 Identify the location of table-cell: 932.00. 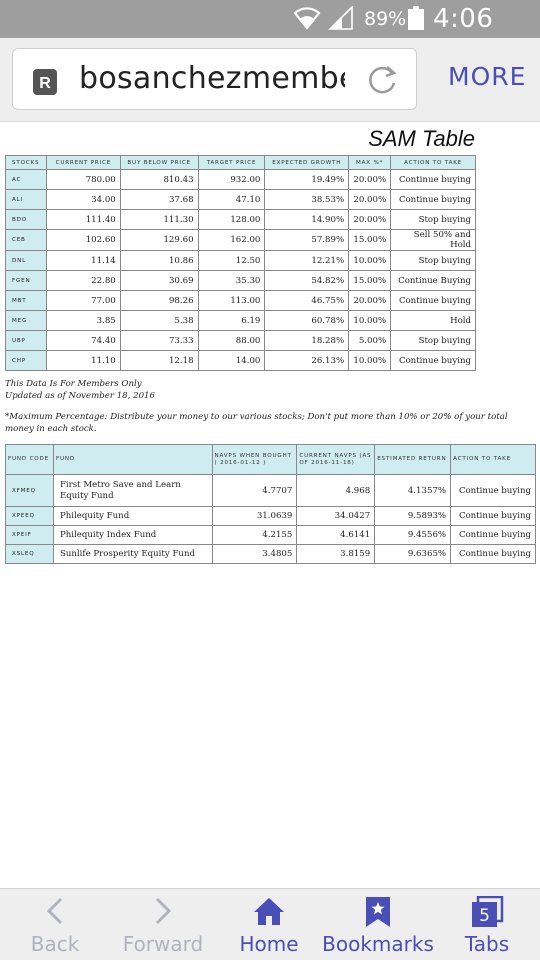
(231, 179).